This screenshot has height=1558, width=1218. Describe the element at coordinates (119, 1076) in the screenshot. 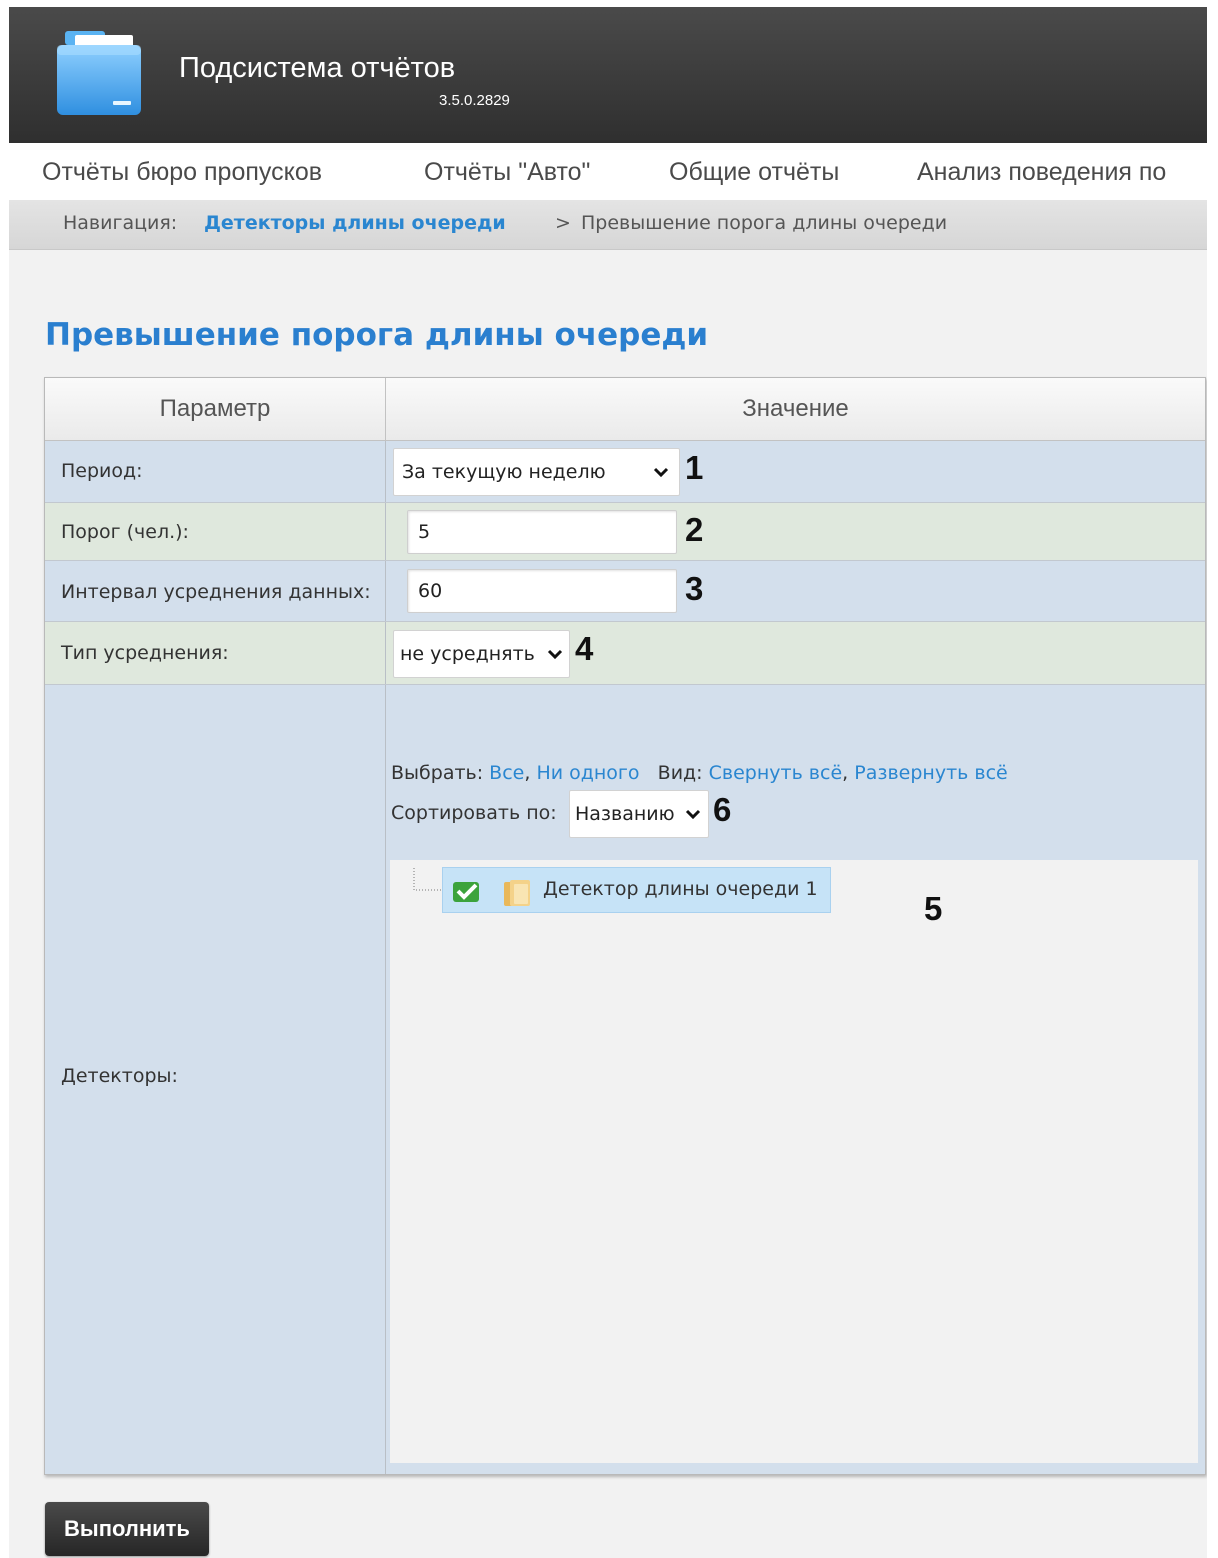

I see `detectors-label: Детекторы:` at that location.